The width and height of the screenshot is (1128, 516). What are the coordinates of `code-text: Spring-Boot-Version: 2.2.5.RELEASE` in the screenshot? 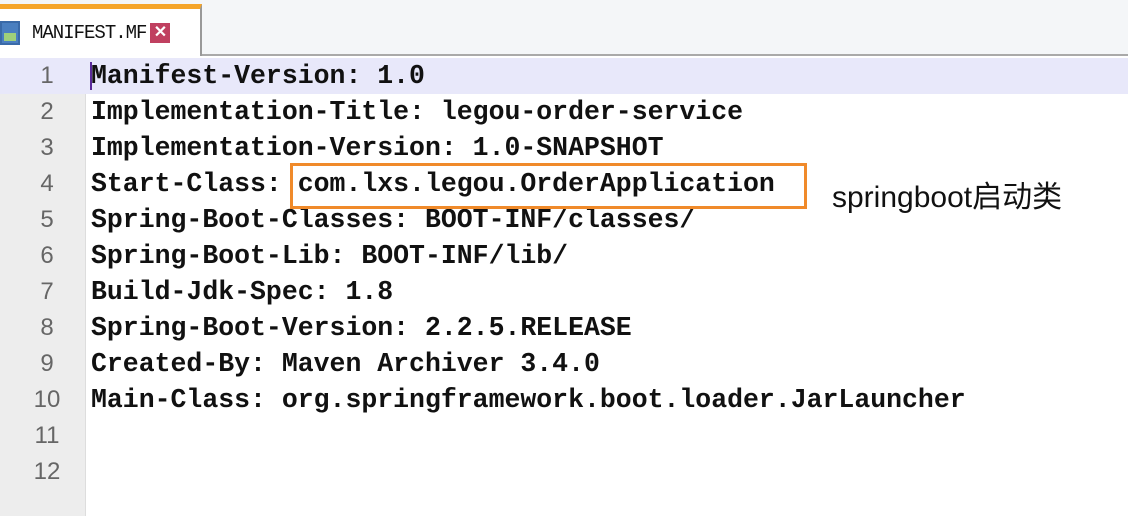 It's located at (361, 328).